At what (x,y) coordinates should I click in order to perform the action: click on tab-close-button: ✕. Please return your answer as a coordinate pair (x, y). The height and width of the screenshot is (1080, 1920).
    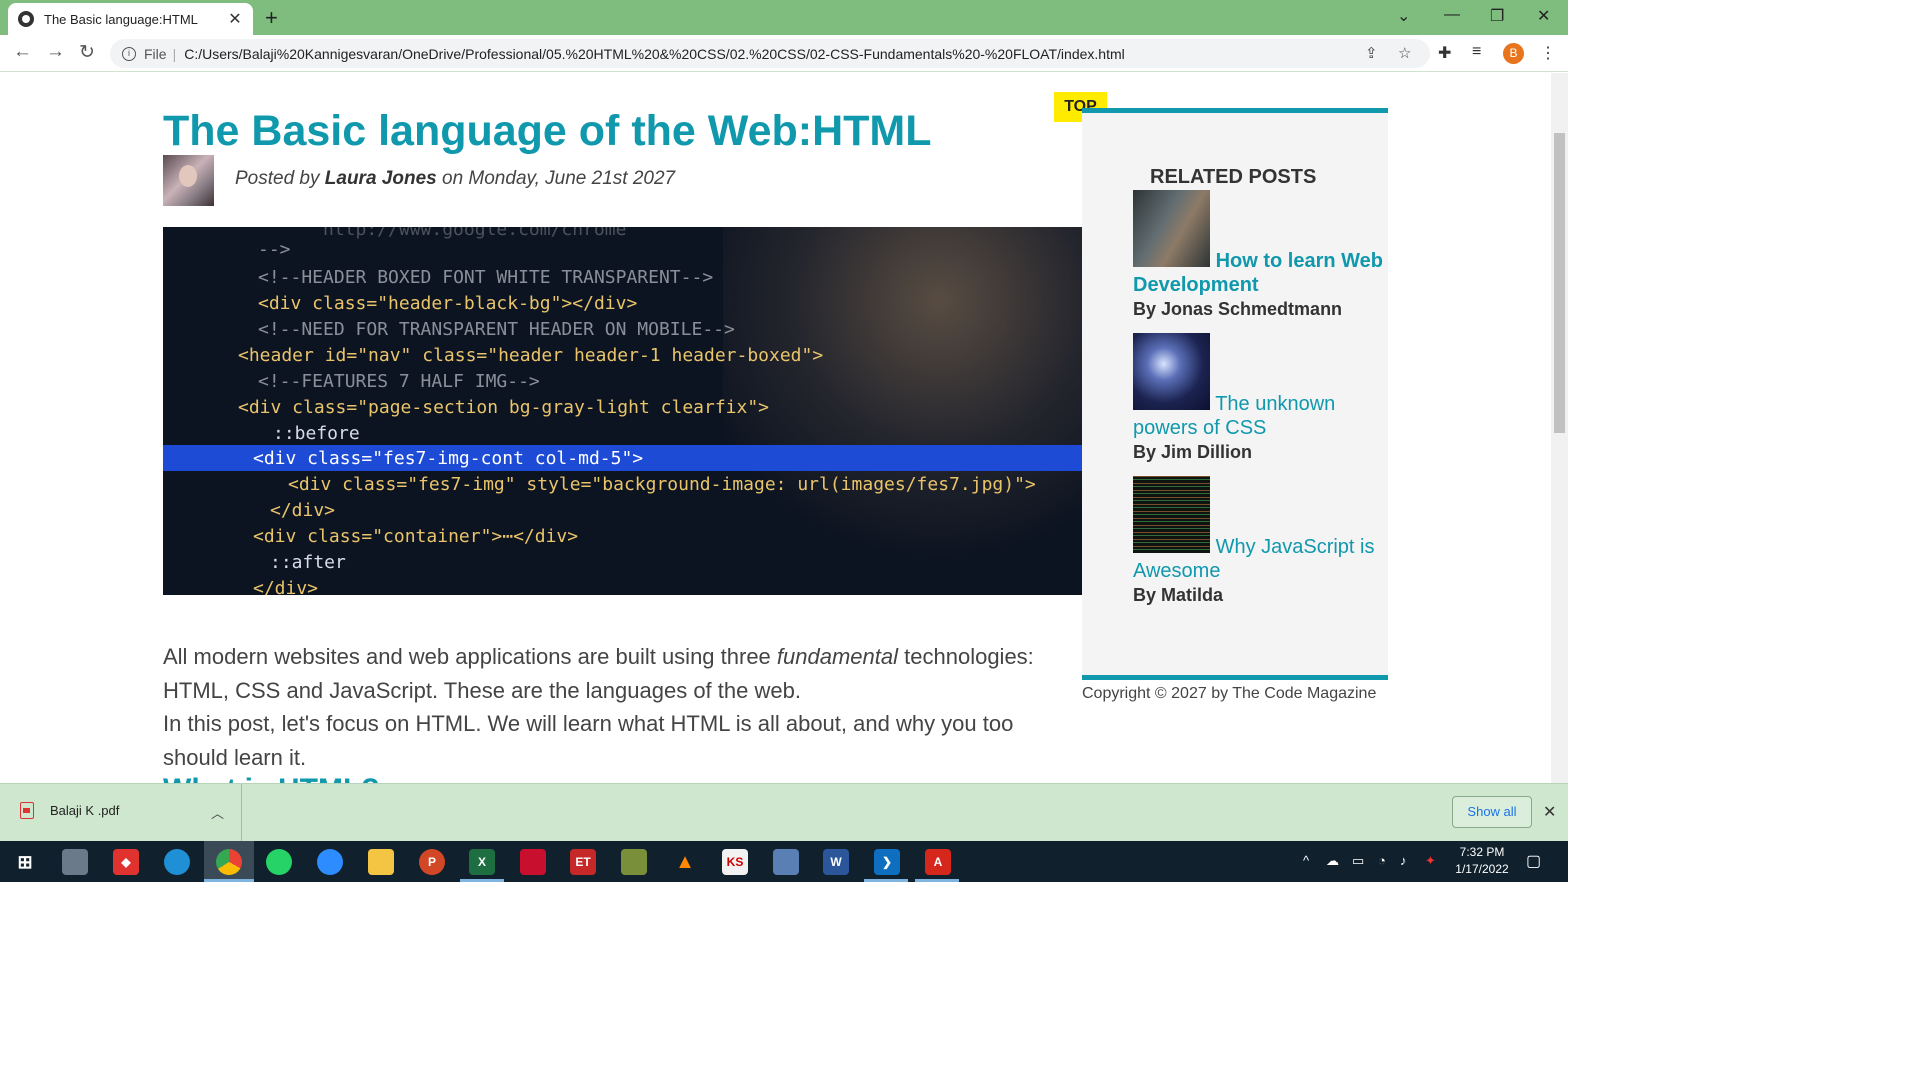
    Looking at the image, I should click on (235, 19).